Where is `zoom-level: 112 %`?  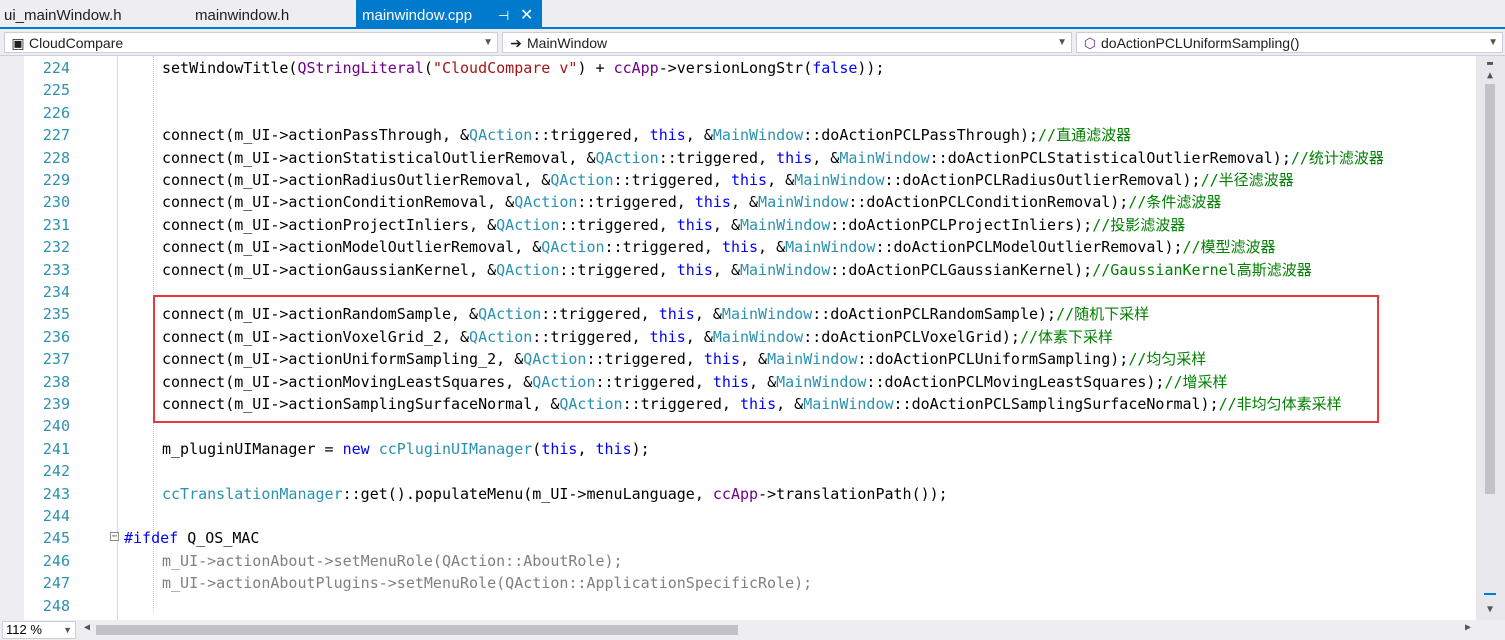
zoom-level: 112 % is located at coordinates (24, 629).